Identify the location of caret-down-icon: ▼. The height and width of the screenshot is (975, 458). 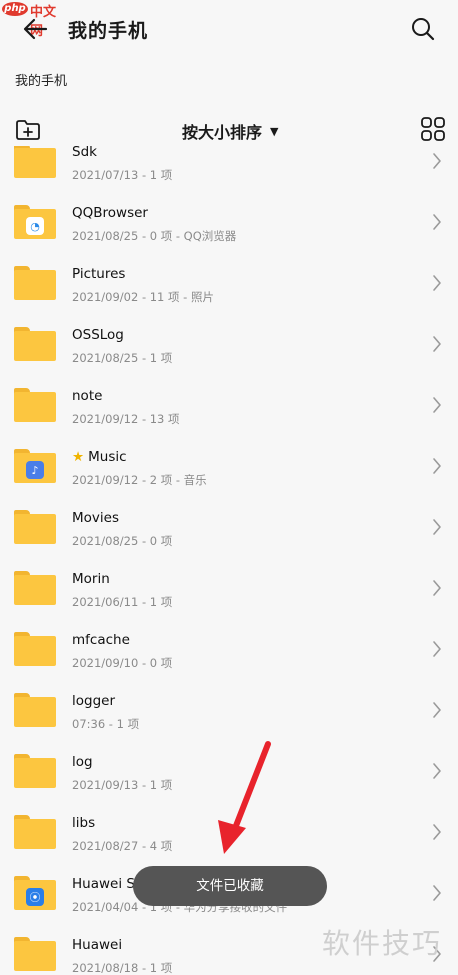
(274, 131).